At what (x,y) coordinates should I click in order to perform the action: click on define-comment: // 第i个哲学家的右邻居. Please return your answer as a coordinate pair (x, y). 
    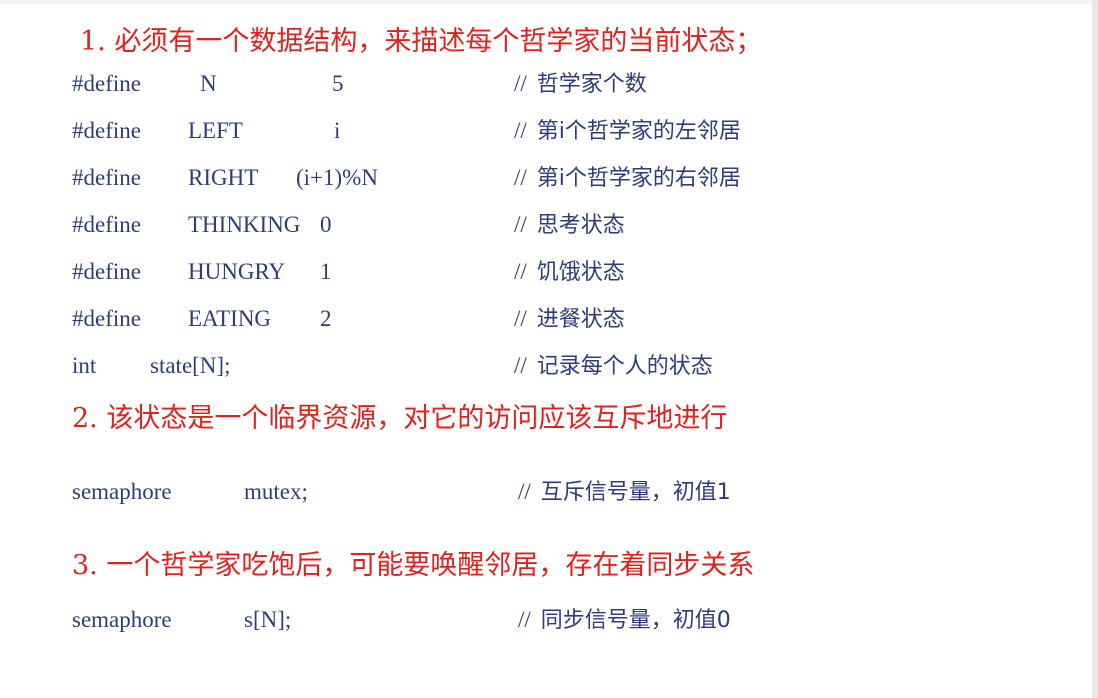
    Looking at the image, I should click on (627, 178).